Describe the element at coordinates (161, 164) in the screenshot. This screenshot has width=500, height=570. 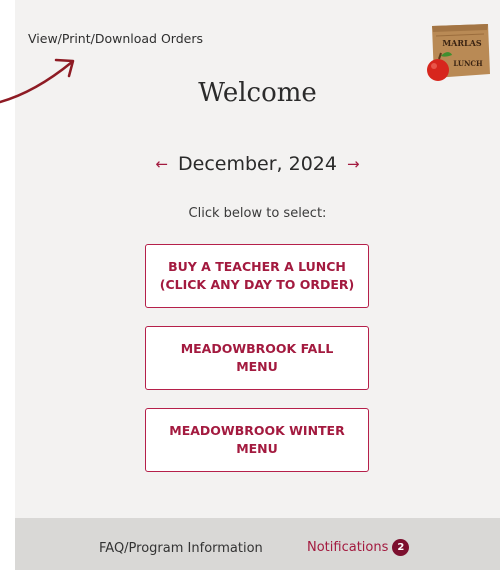
I see `previous-month-arrow-icon: ←` at that location.